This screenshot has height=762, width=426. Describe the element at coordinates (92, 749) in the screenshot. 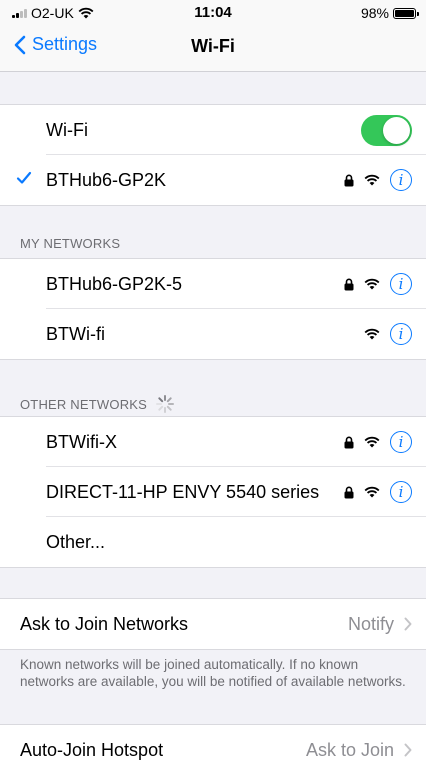

I see `auto-join-label: Auto-Join Hotspot` at that location.